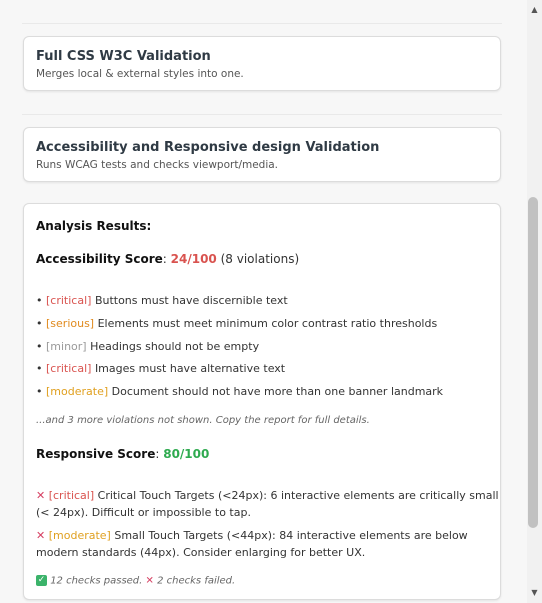 The height and width of the screenshot is (603, 542). Describe the element at coordinates (260, 259) in the screenshot. I see `violation-count: (8 violations)` at that location.